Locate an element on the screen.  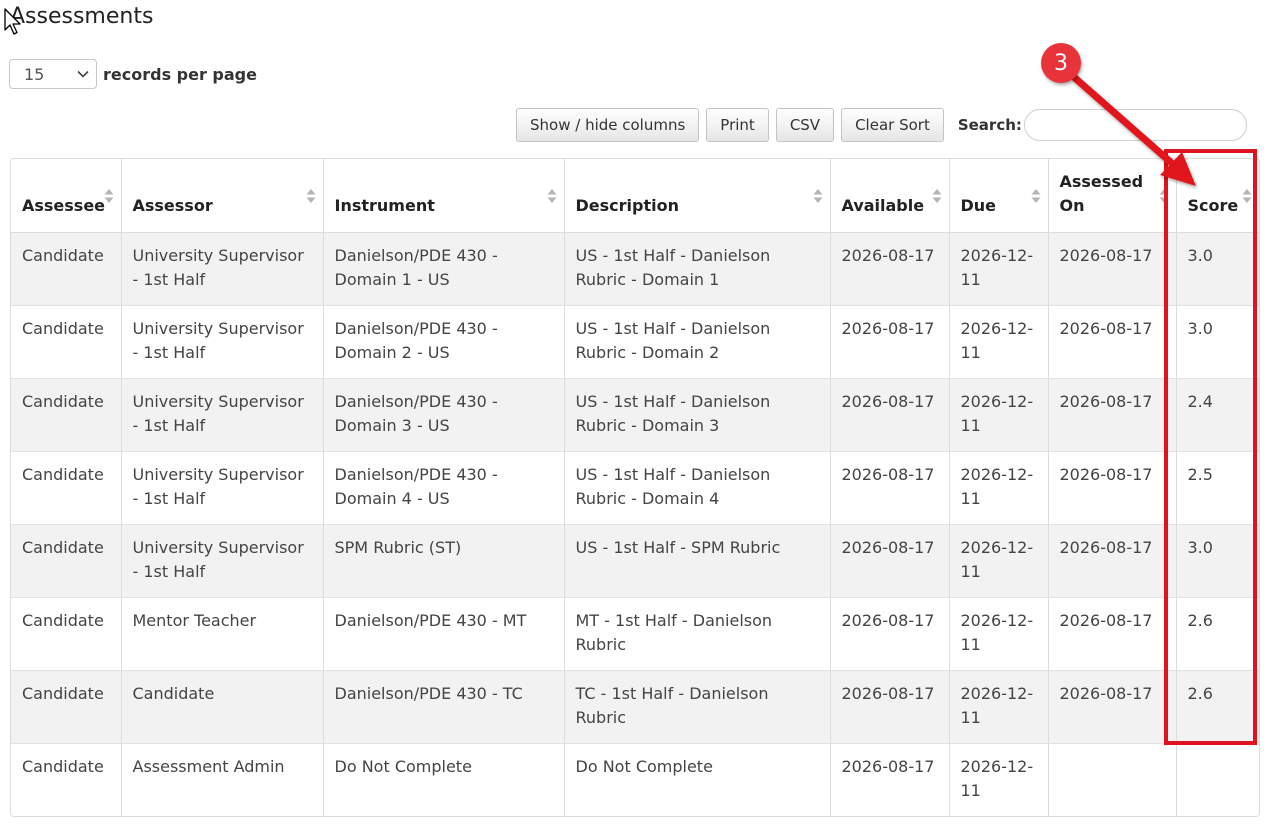
instrument-cell: Do Not Complete is located at coordinates (444, 779).